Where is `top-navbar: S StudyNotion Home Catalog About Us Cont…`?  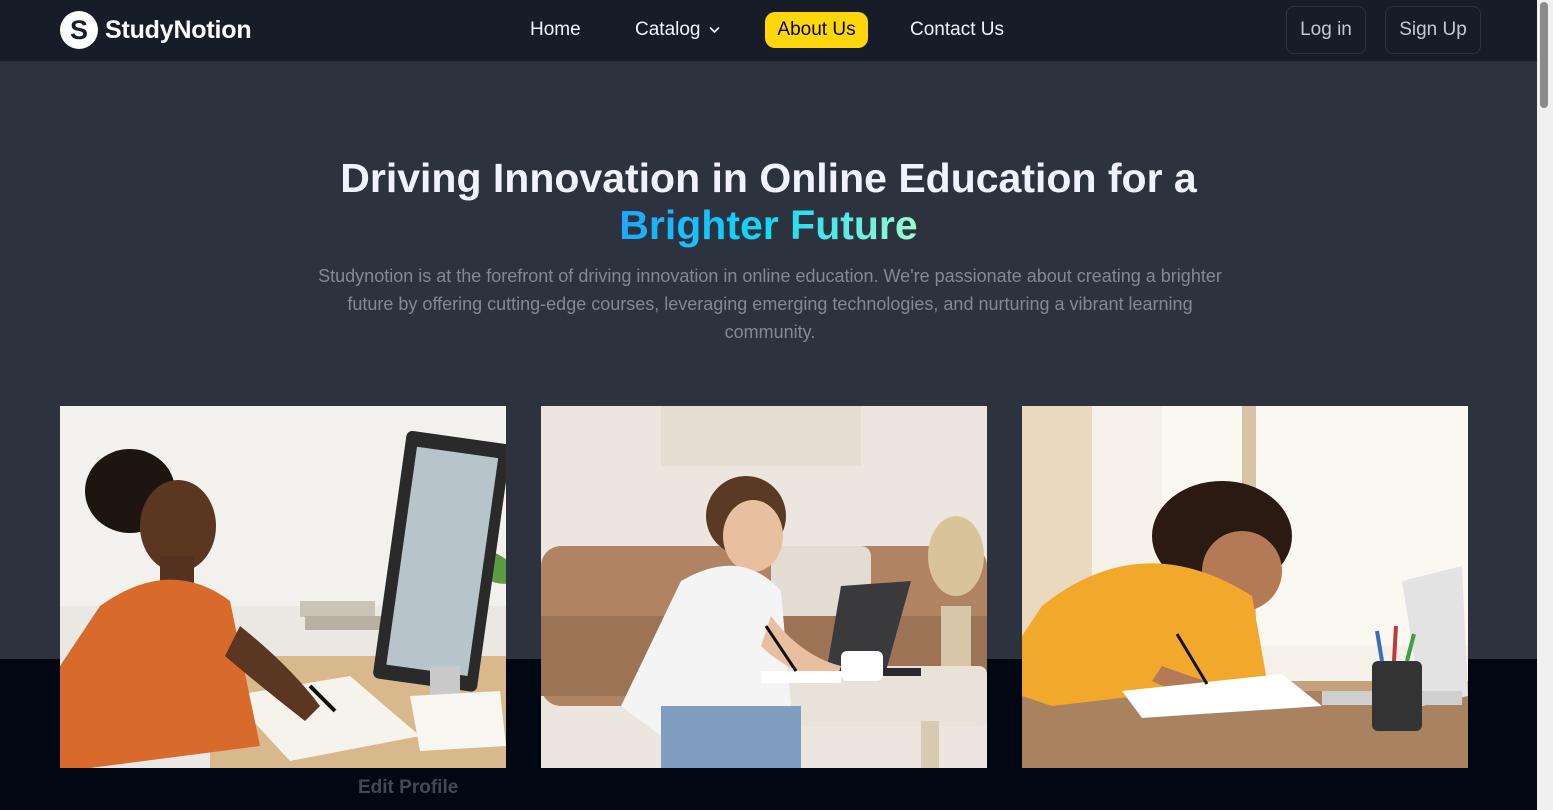 top-navbar: S StudyNotion Home Catalog About Us Cont… is located at coordinates (768, 31).